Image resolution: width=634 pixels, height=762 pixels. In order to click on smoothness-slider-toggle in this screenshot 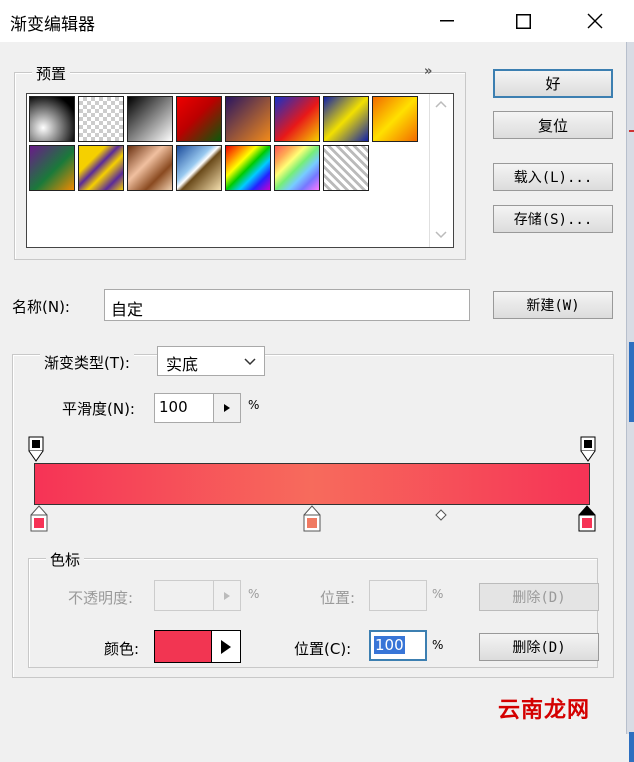, I will do `click(227, 408)`.